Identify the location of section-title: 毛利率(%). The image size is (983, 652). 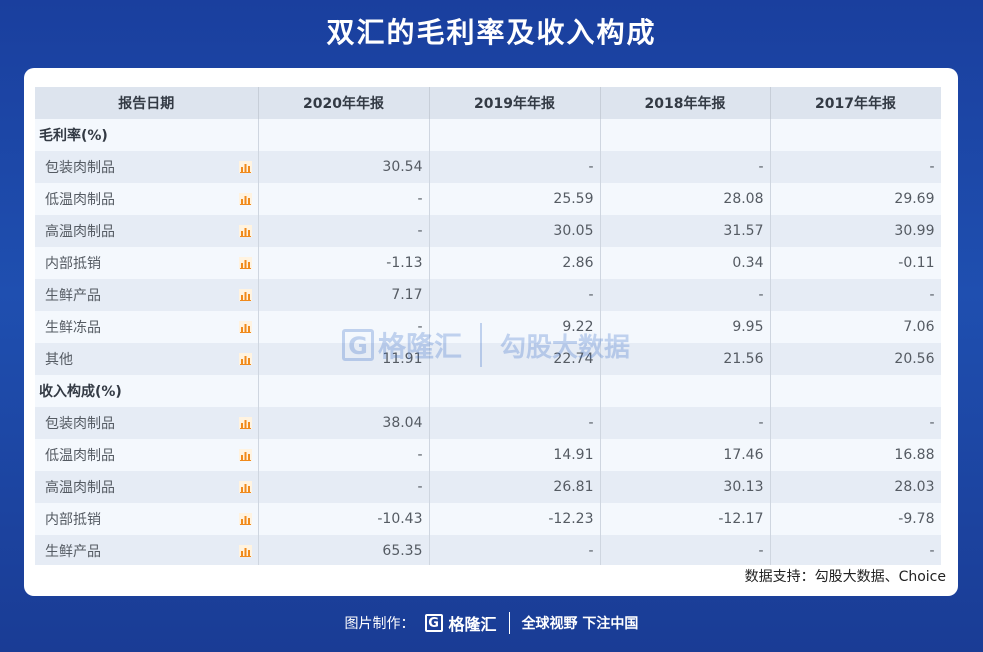
(147, 135).